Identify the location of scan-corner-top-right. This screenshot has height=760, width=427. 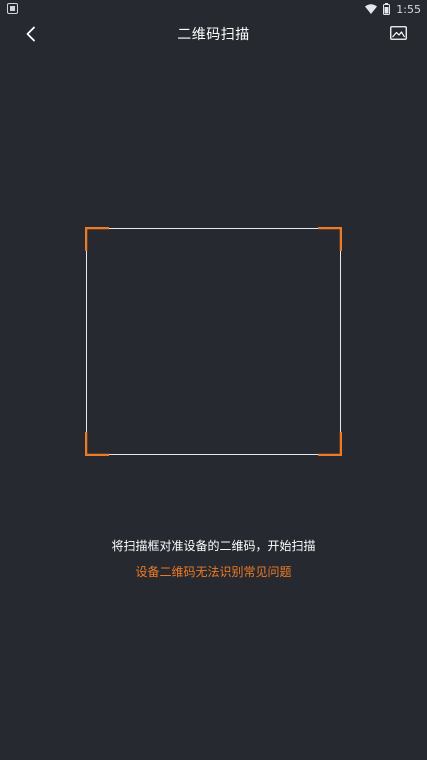
(330, 239).